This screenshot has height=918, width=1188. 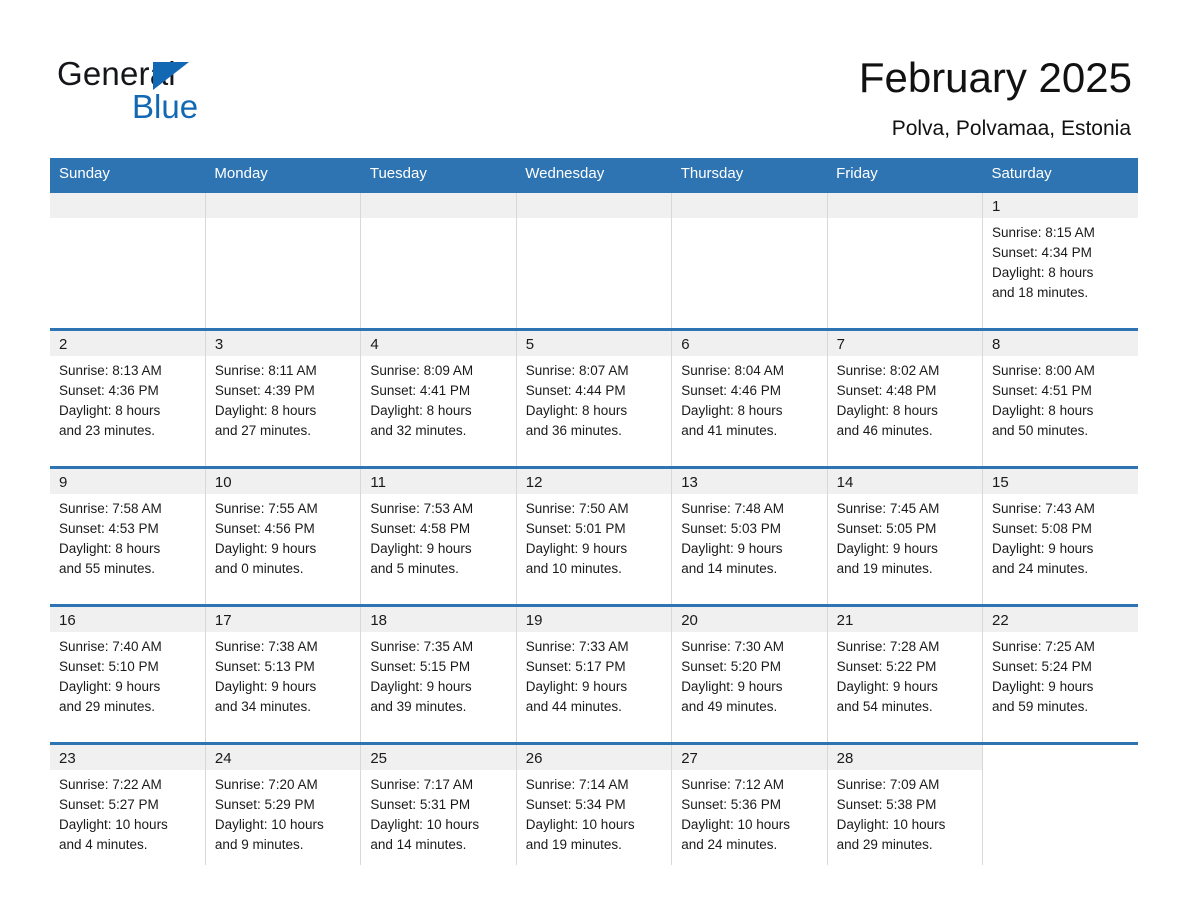 What do you see at coordinates (884, 844) in the screenshot?
I see `daylight-text-line2: and 29 minutes.` at bounding box center [884, 844].